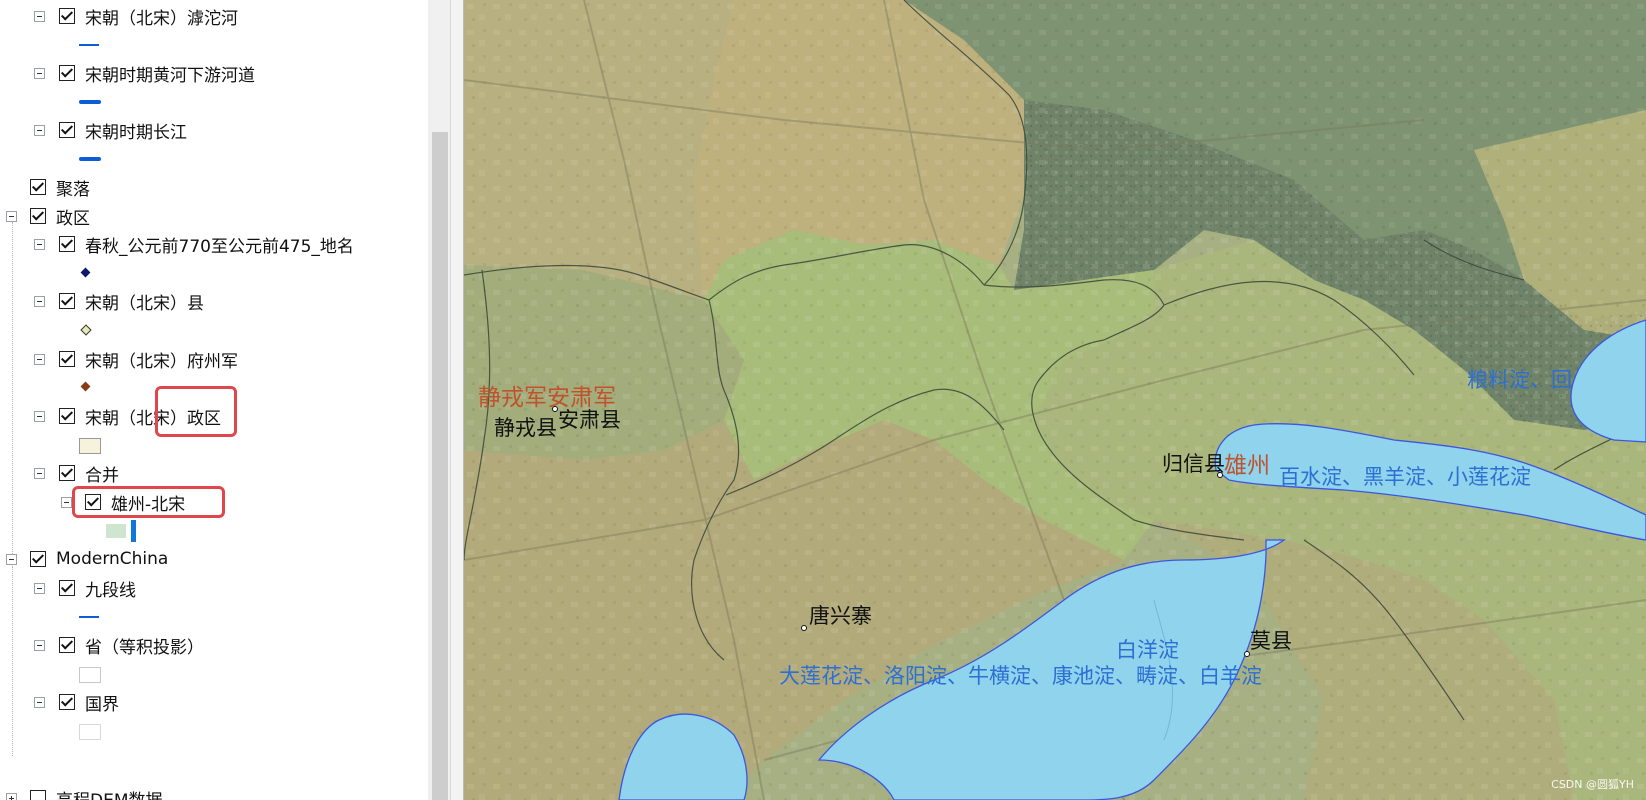  Describe the element at coordinates (1271, 641) in the screenshot. I see `map-label-county: 莫县` at that location.